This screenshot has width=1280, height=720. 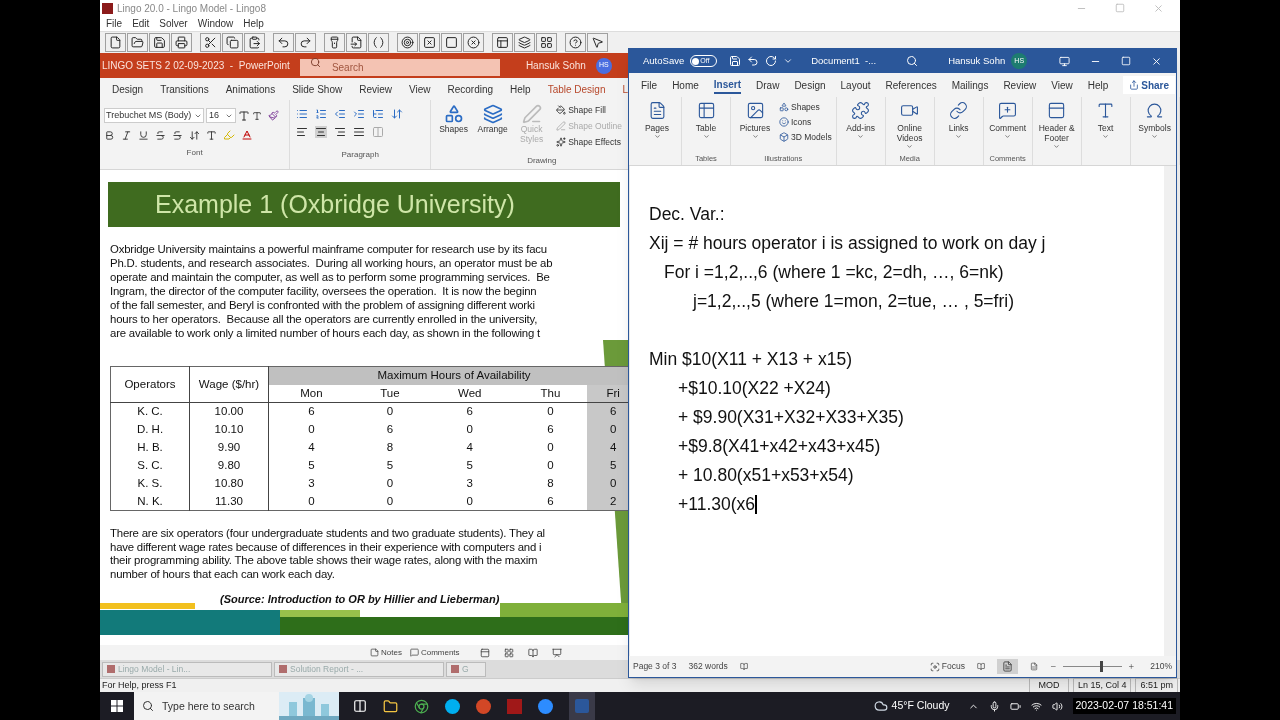 I want to click on ribbon-button: Add-ins, so click(x=860, y=133).